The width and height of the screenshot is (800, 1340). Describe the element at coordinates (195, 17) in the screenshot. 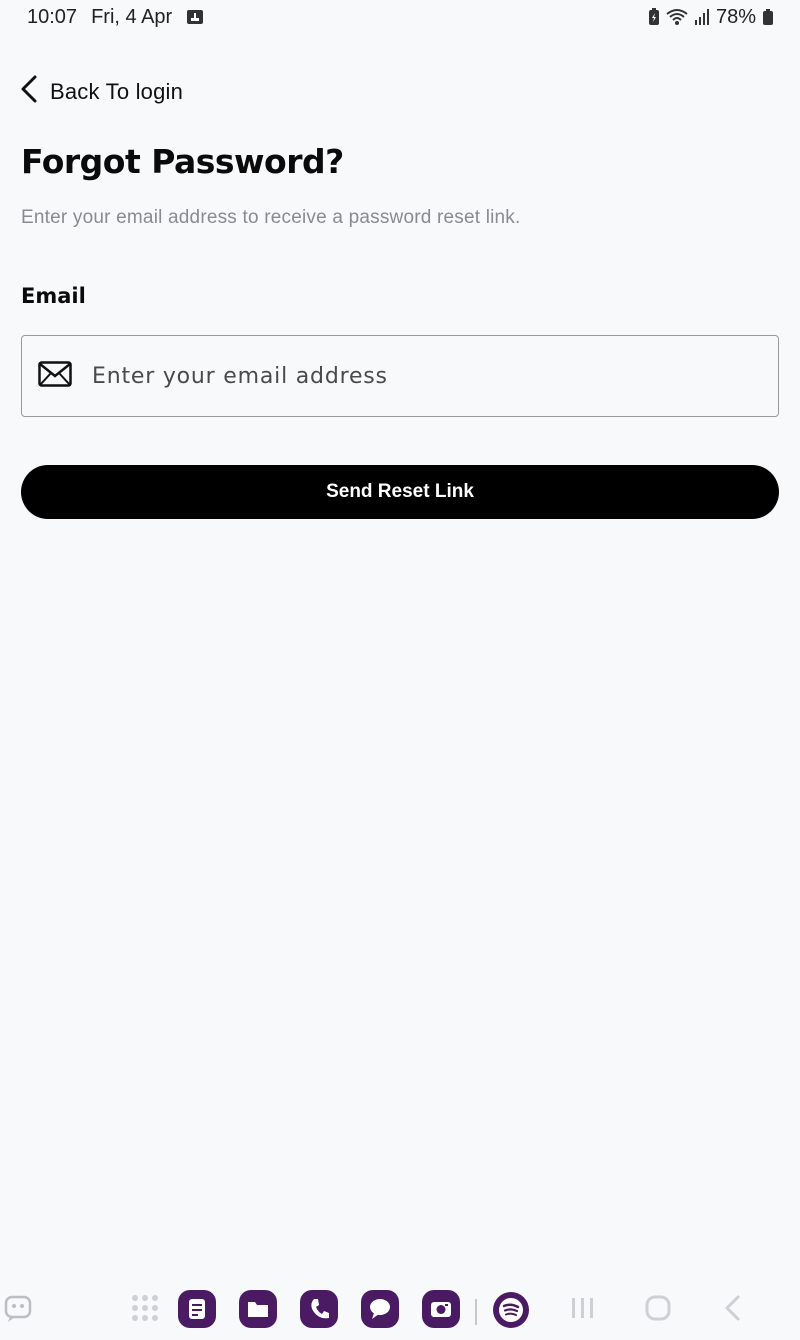

I see `screenshot-icon` at that location.